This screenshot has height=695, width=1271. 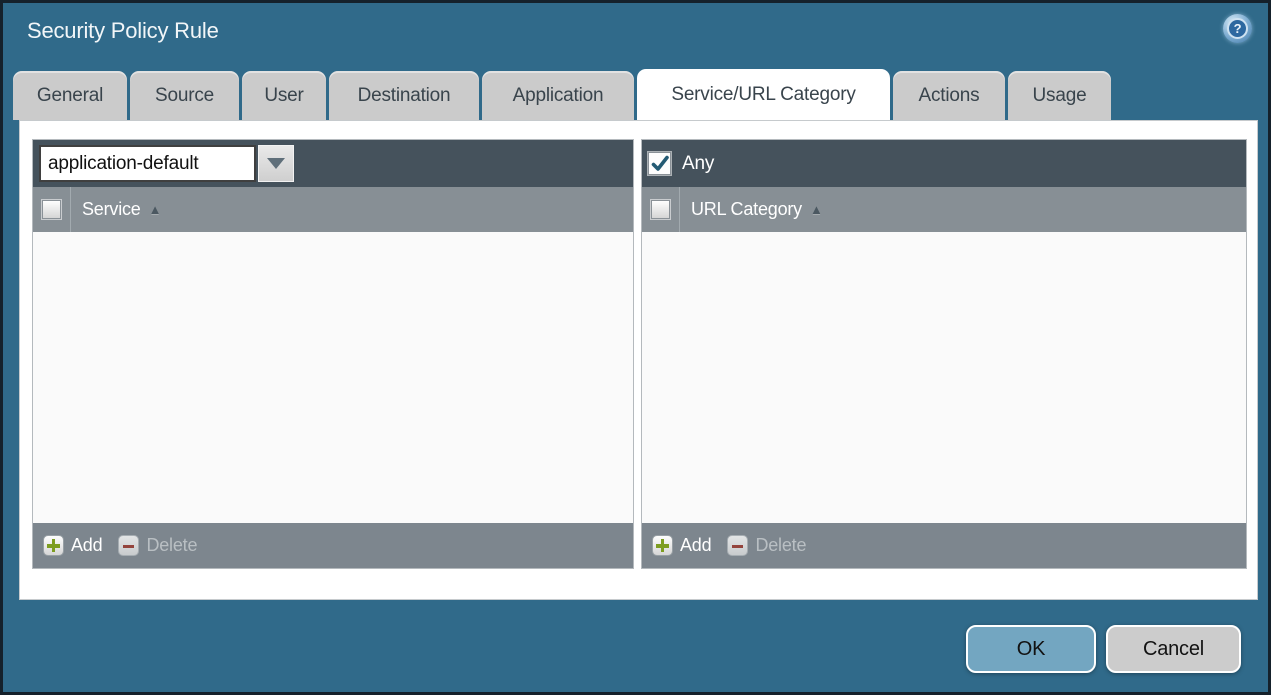 I want to click on tab-destination: Destination, so click(x=404, y=95).